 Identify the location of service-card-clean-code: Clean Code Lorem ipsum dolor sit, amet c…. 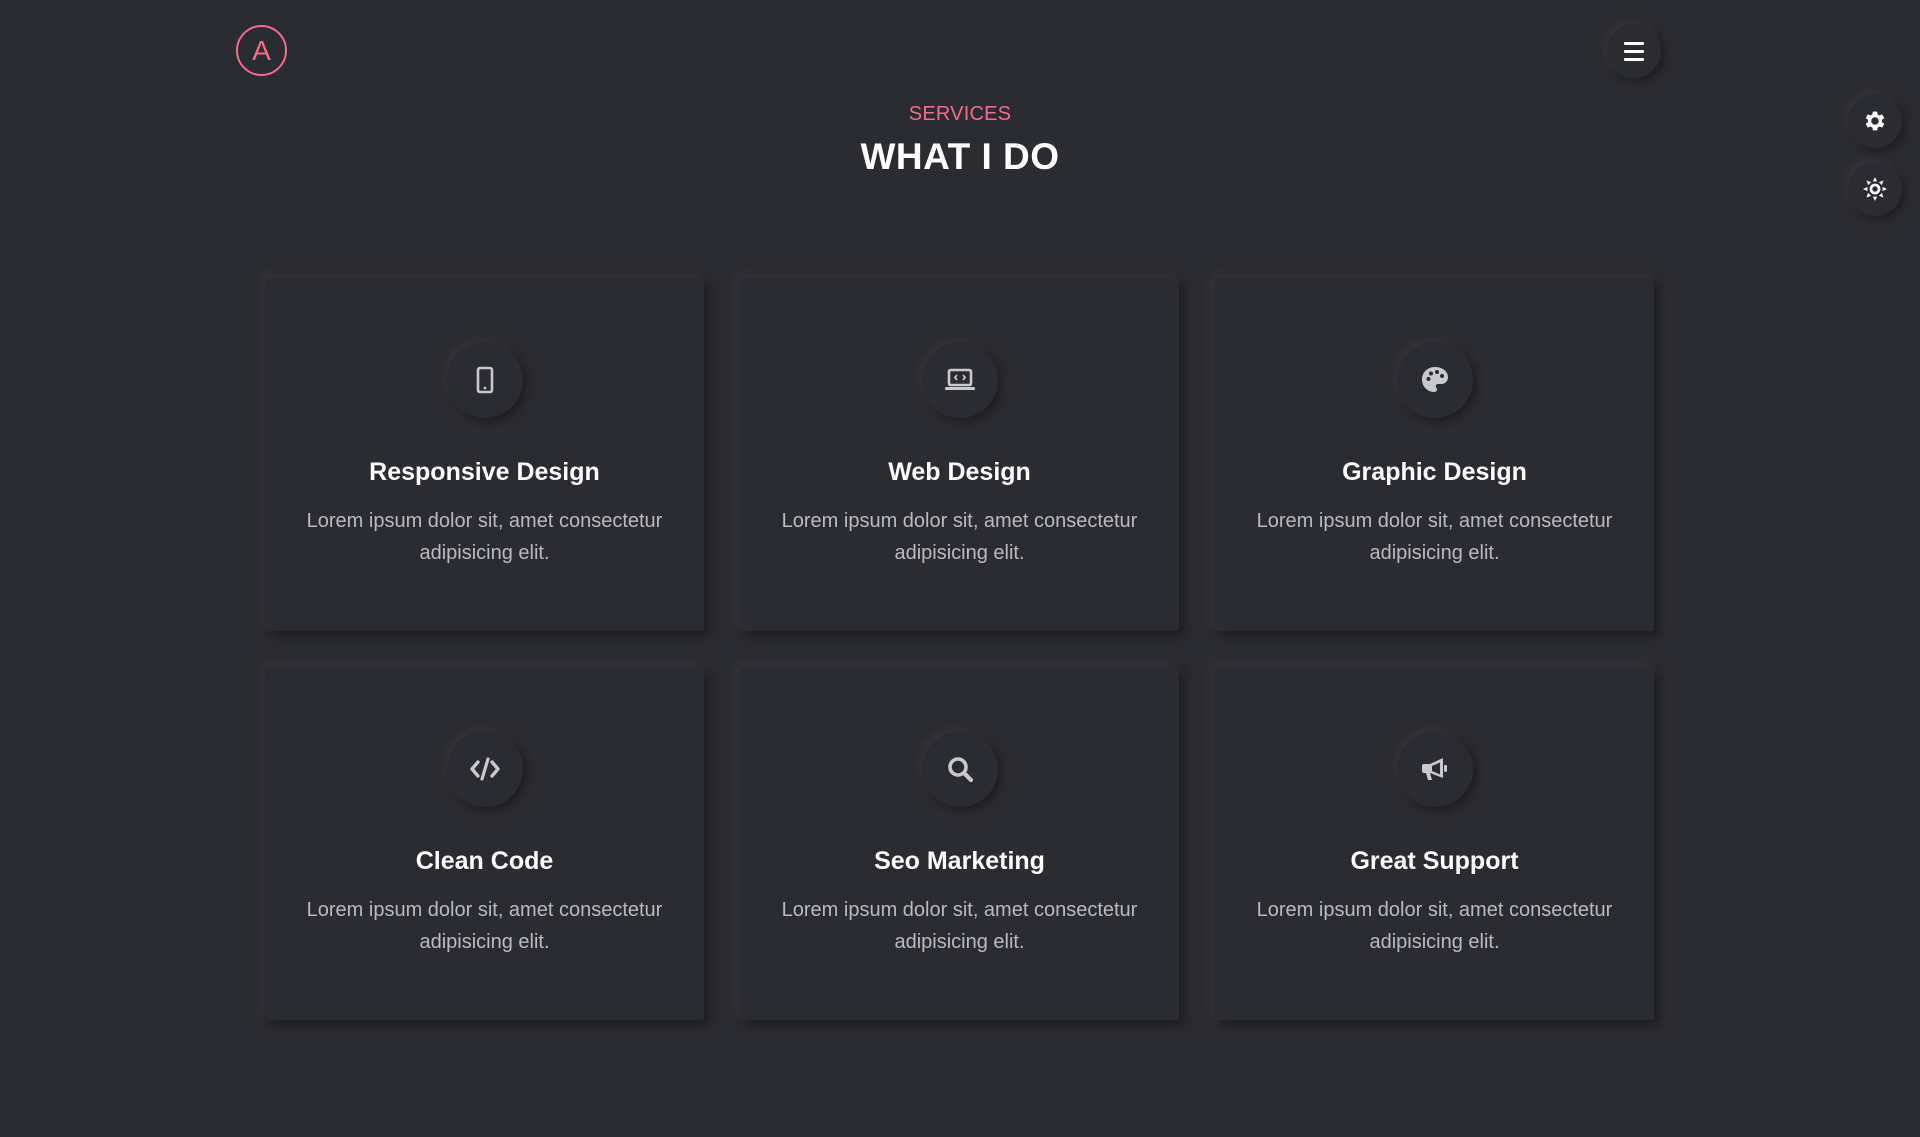
(484, 843).